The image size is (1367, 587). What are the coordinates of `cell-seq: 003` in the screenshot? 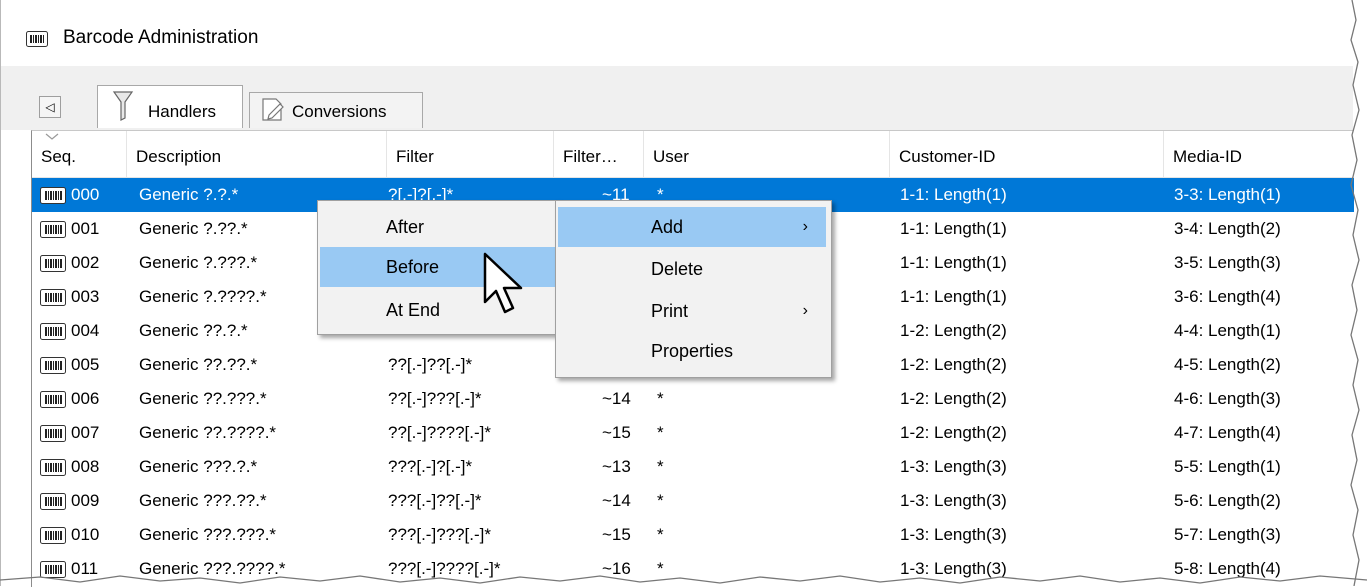 It's located at (85, 296).